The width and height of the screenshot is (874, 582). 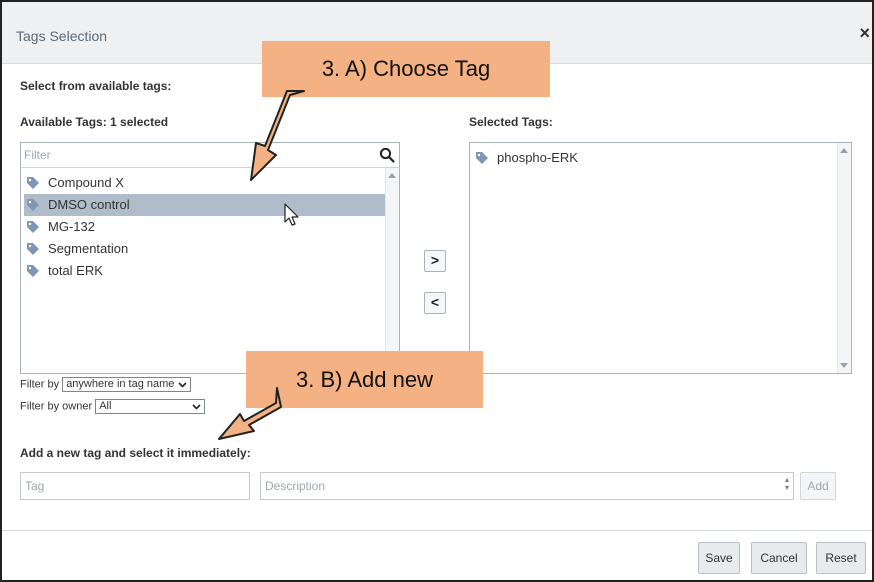 I want to click on available-tag-item: total ERK, so click(x=205, y=271).